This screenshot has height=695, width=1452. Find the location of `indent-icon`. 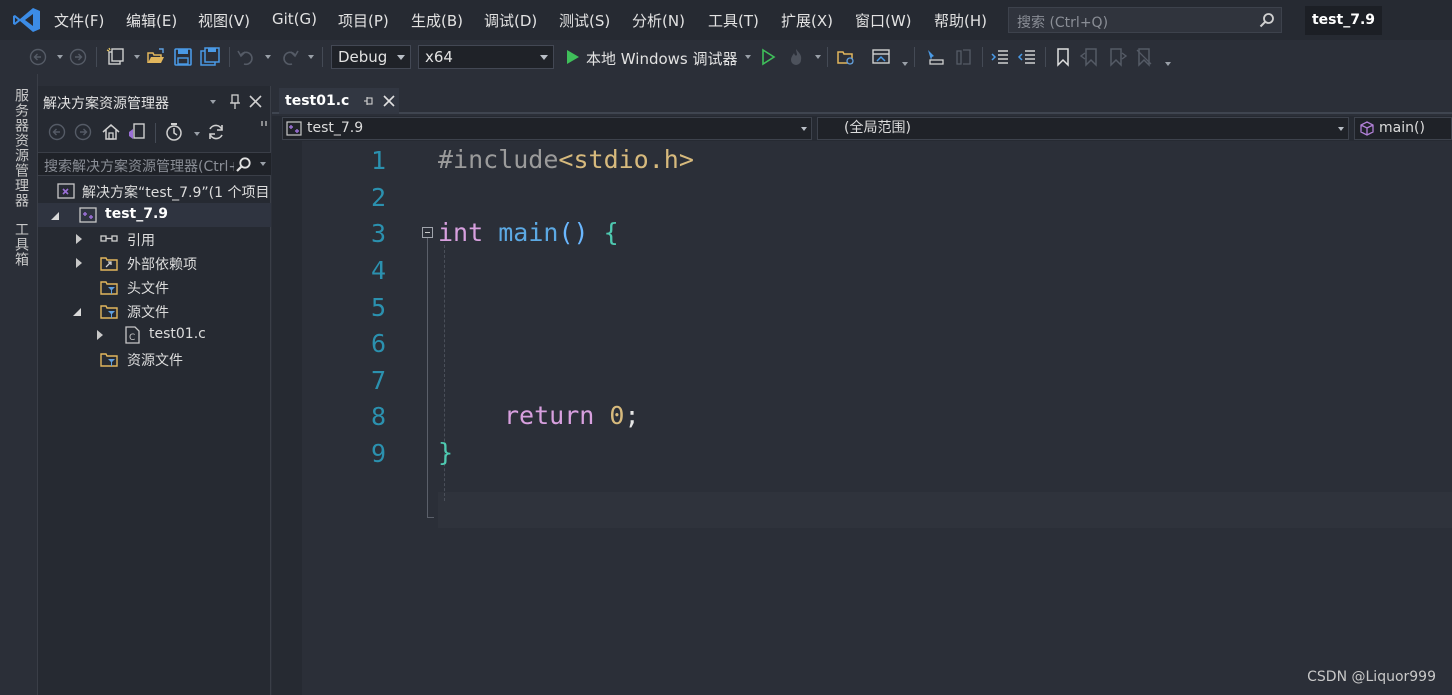

indent-icon is located at coordinates (1000, 57).